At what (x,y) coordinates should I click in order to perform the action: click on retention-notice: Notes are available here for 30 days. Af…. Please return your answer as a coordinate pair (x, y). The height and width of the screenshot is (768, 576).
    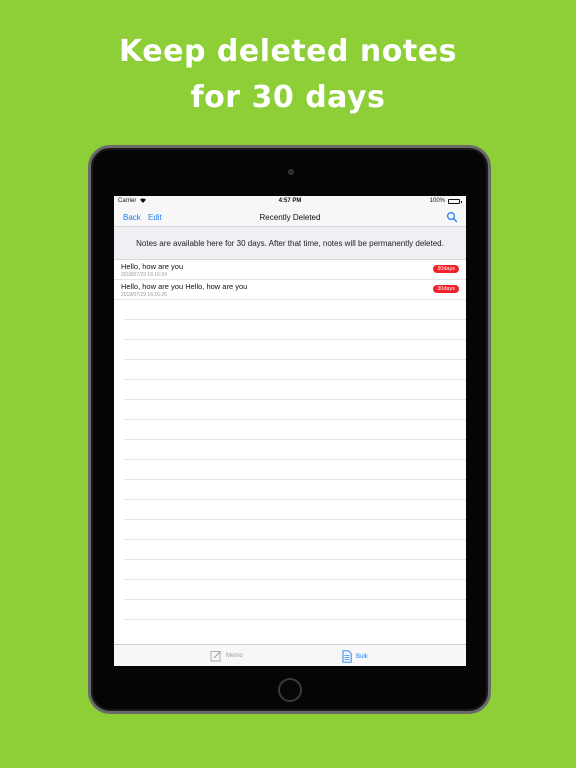
    Looking at the image, I should click on (290, 243).